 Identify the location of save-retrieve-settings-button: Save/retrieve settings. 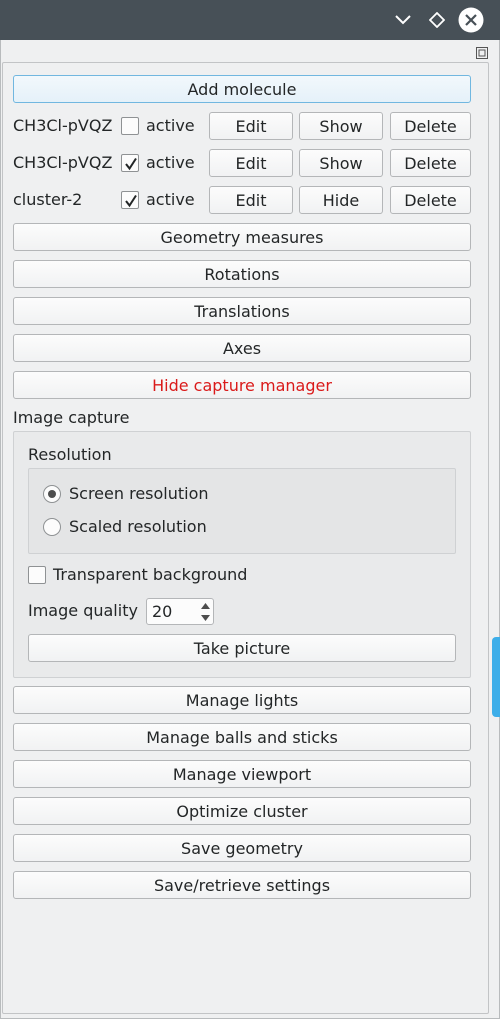
(242, 885).